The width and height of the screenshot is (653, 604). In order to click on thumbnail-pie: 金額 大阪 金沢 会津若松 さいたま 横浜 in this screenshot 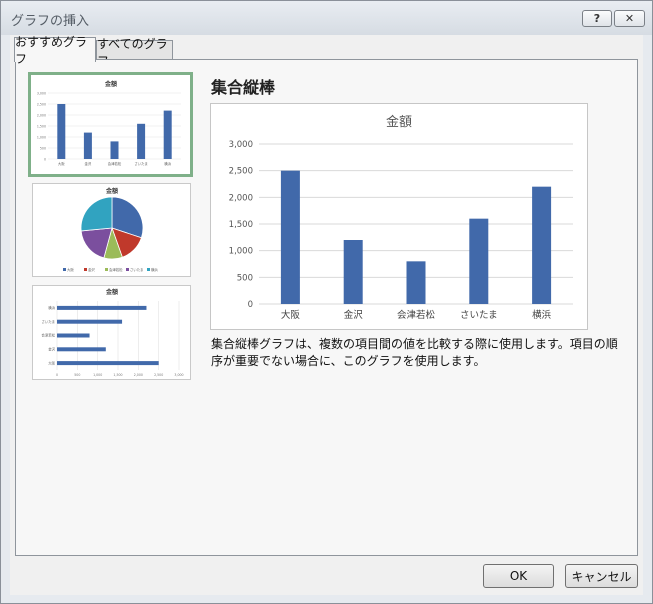, I will do `click(111, 230)`.